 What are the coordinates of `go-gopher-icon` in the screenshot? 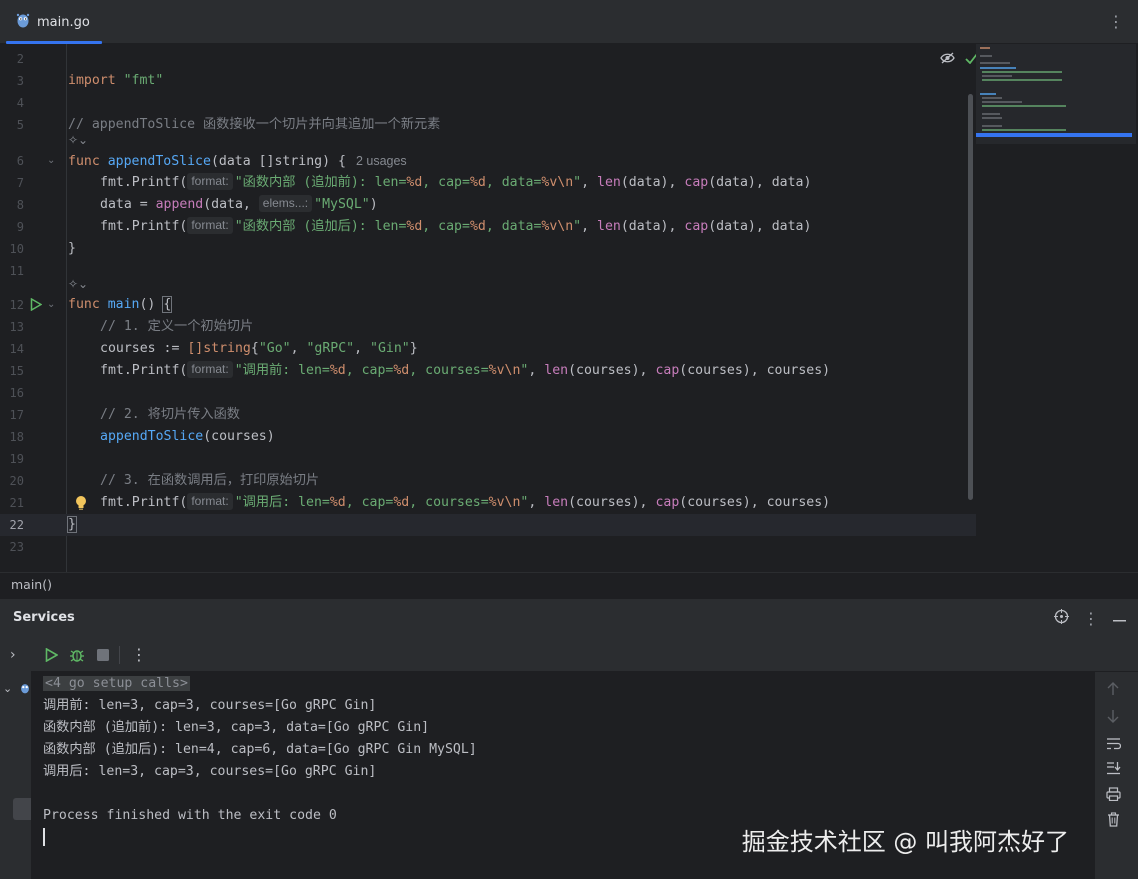 It's located at (25, 690).